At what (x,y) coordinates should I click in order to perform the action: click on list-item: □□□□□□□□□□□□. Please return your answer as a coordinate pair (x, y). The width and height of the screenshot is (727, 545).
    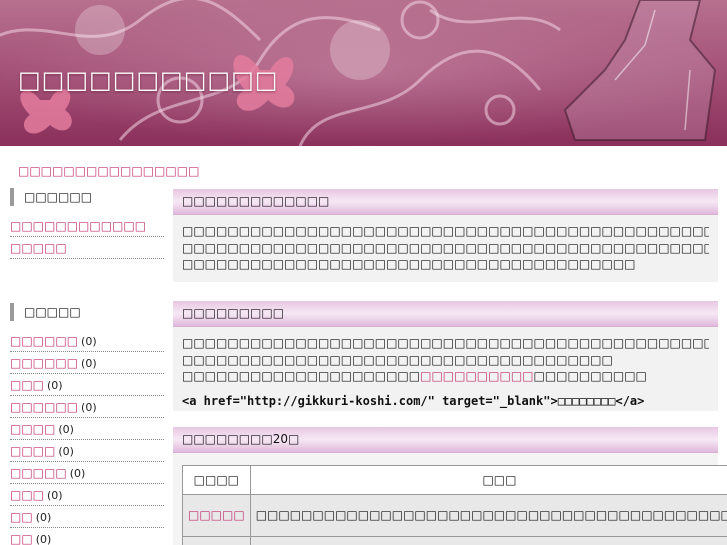
    Looking at the image, I should click on (87, 226).